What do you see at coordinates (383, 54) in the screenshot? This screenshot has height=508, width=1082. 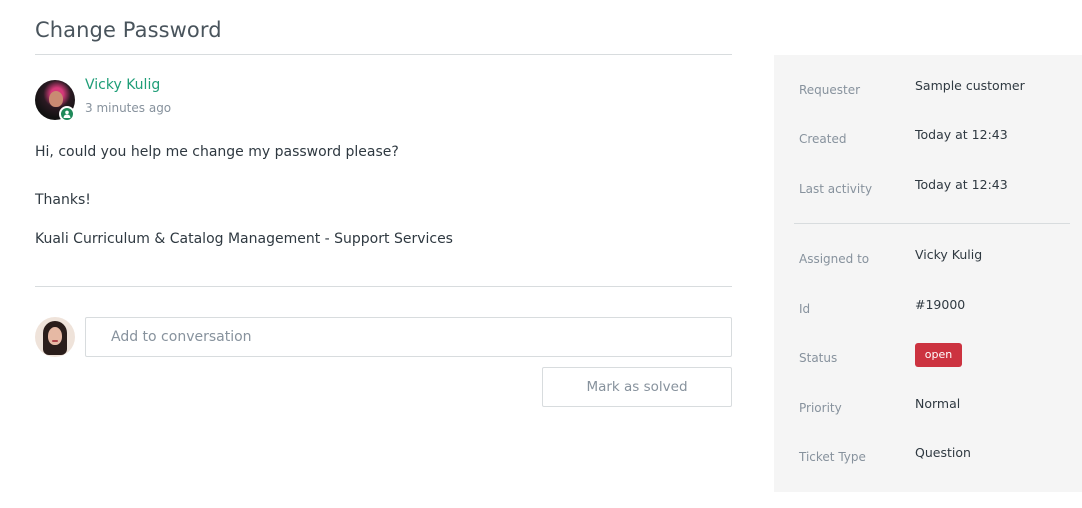 I see `header-divider` at bounding box center [383, 54].